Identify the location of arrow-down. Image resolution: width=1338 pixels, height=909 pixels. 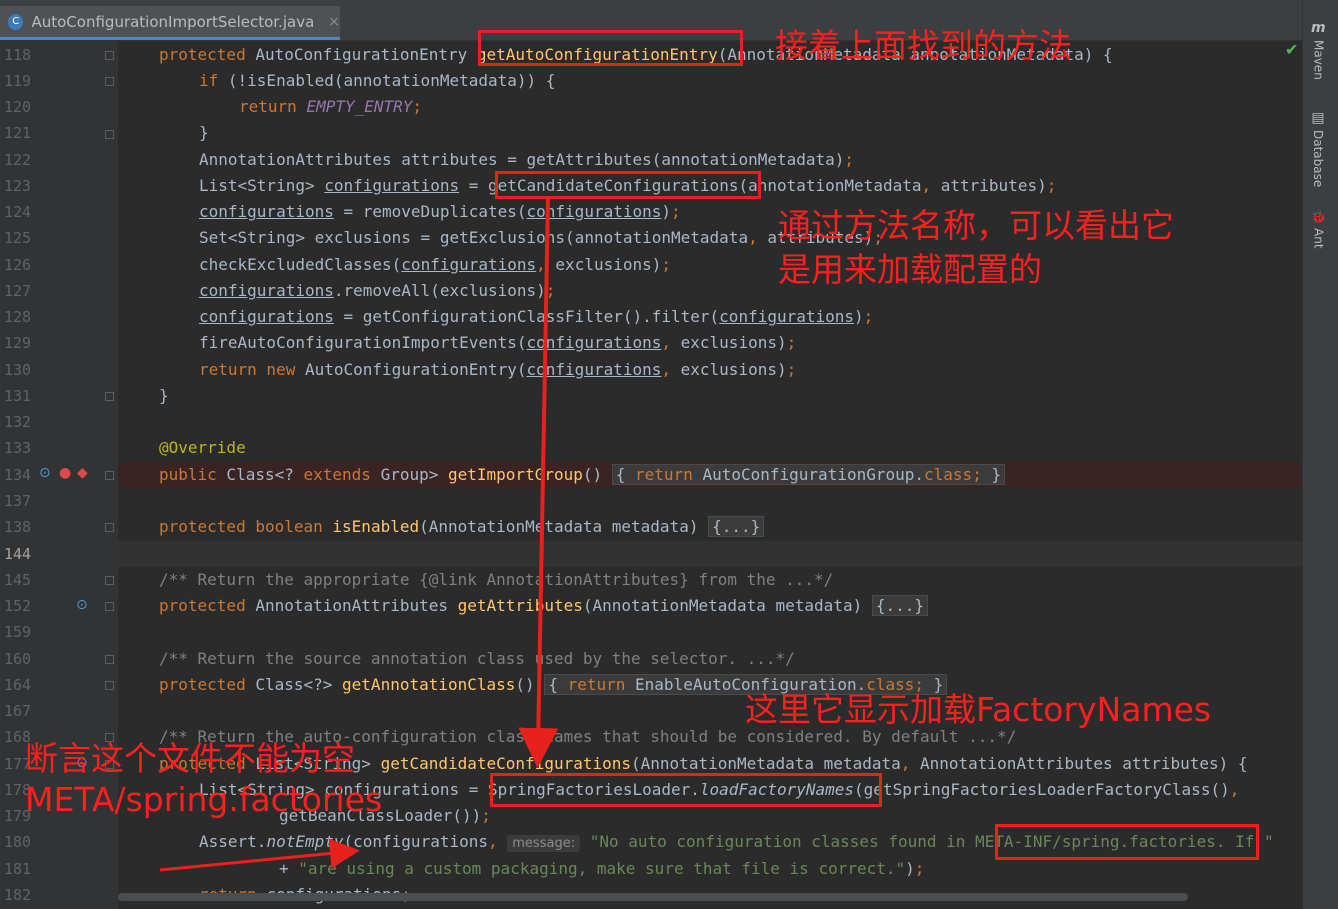
(538, 483).